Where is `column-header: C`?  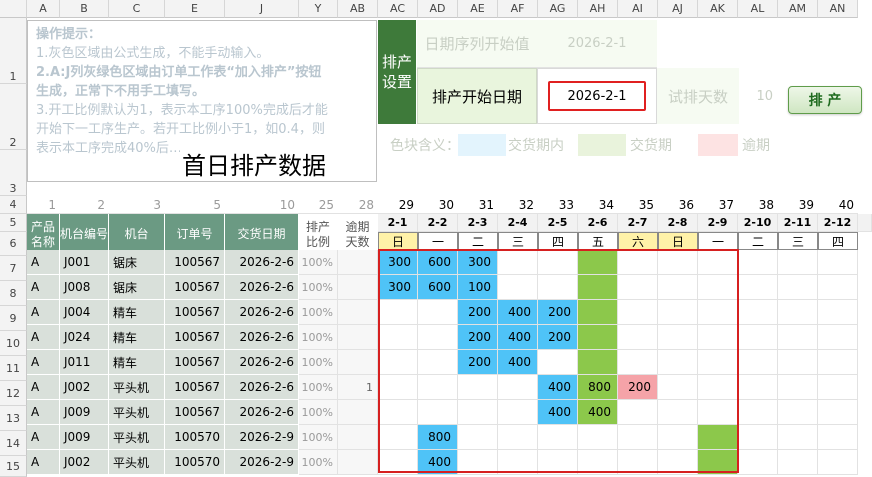 column-header: C is located at coordinates (137, 9).